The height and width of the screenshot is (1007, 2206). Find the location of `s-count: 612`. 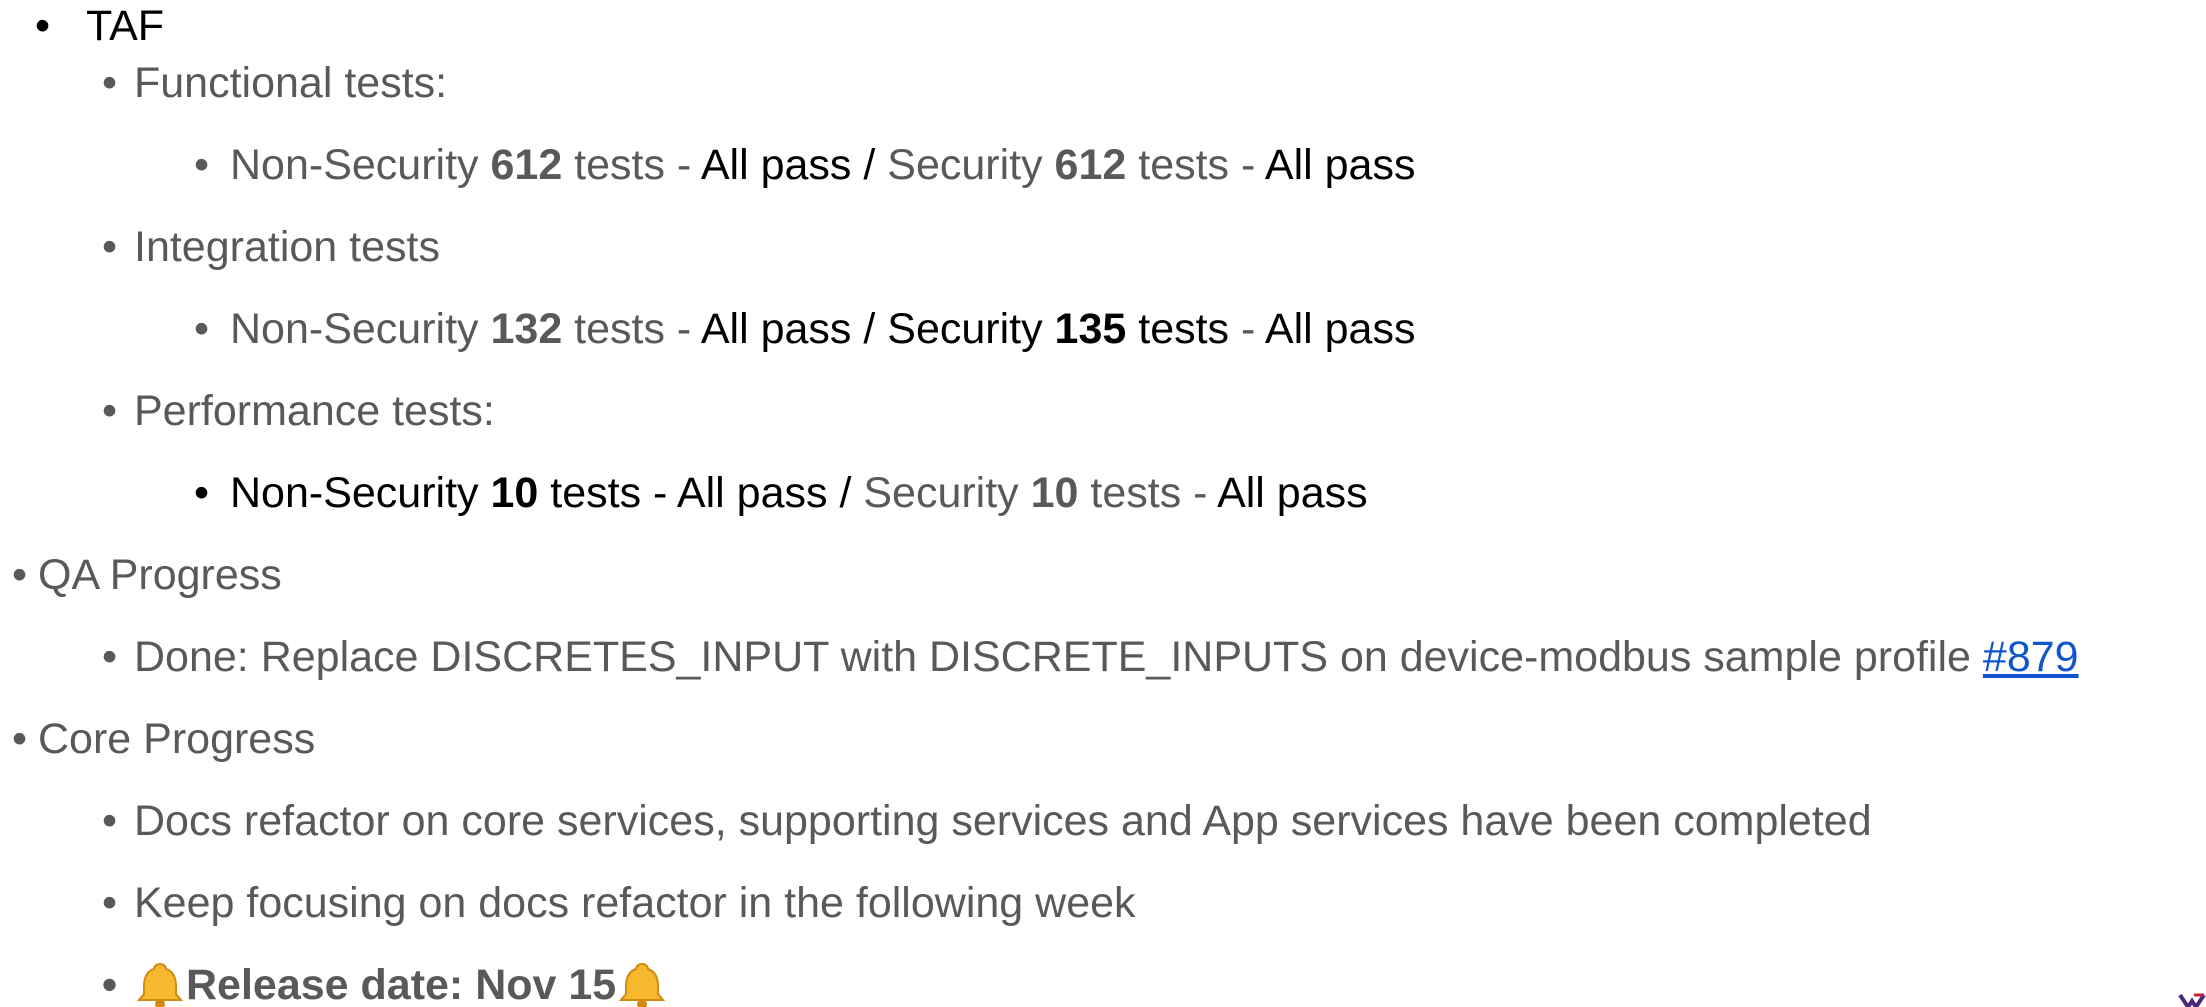

s-count: 612 is located at coordinates (1090, 165).